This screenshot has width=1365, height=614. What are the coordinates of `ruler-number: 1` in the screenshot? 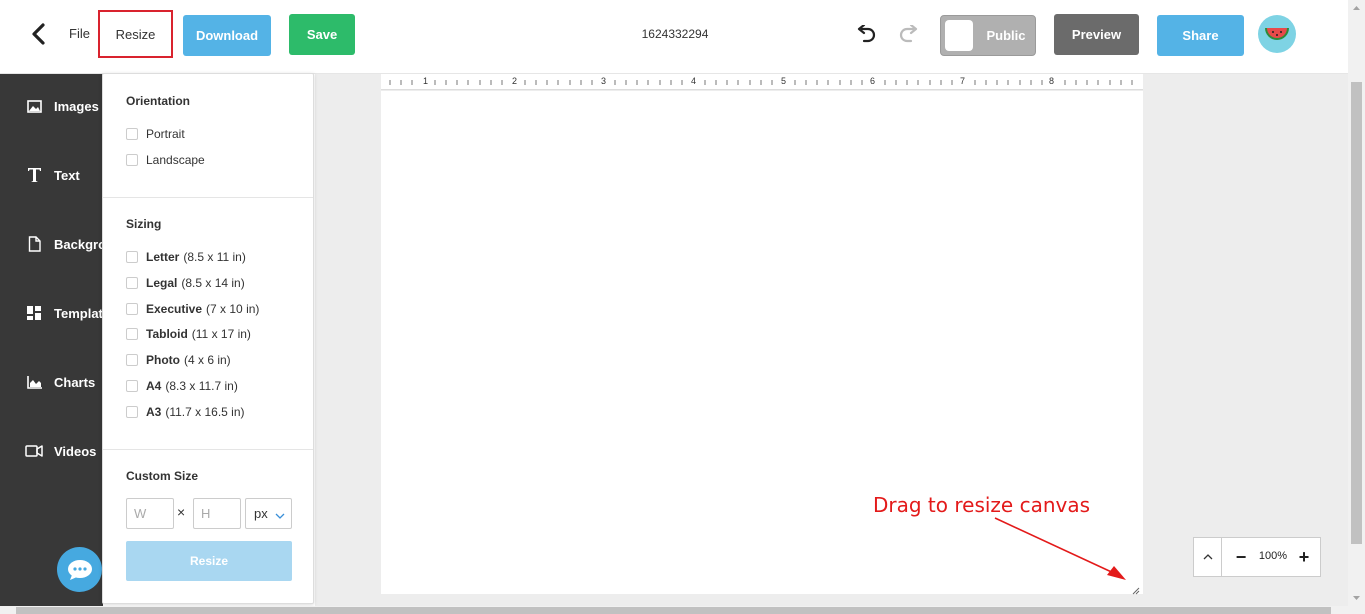 It's located at (426, 81).